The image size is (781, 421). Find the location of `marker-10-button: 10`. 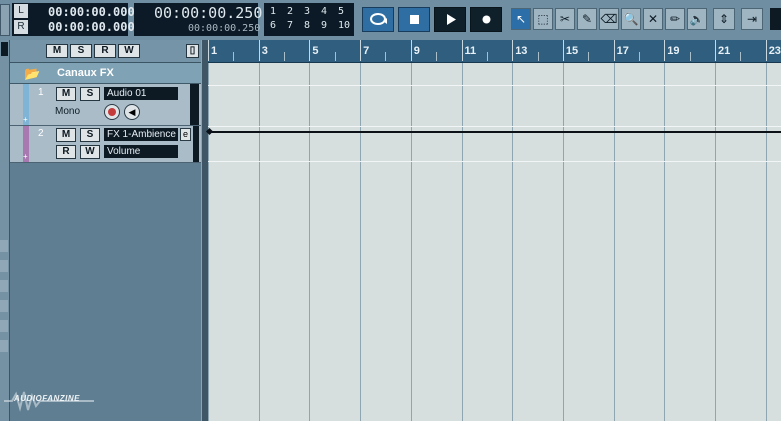

marker-10-button: 10 is located at coordinates (344, 25).